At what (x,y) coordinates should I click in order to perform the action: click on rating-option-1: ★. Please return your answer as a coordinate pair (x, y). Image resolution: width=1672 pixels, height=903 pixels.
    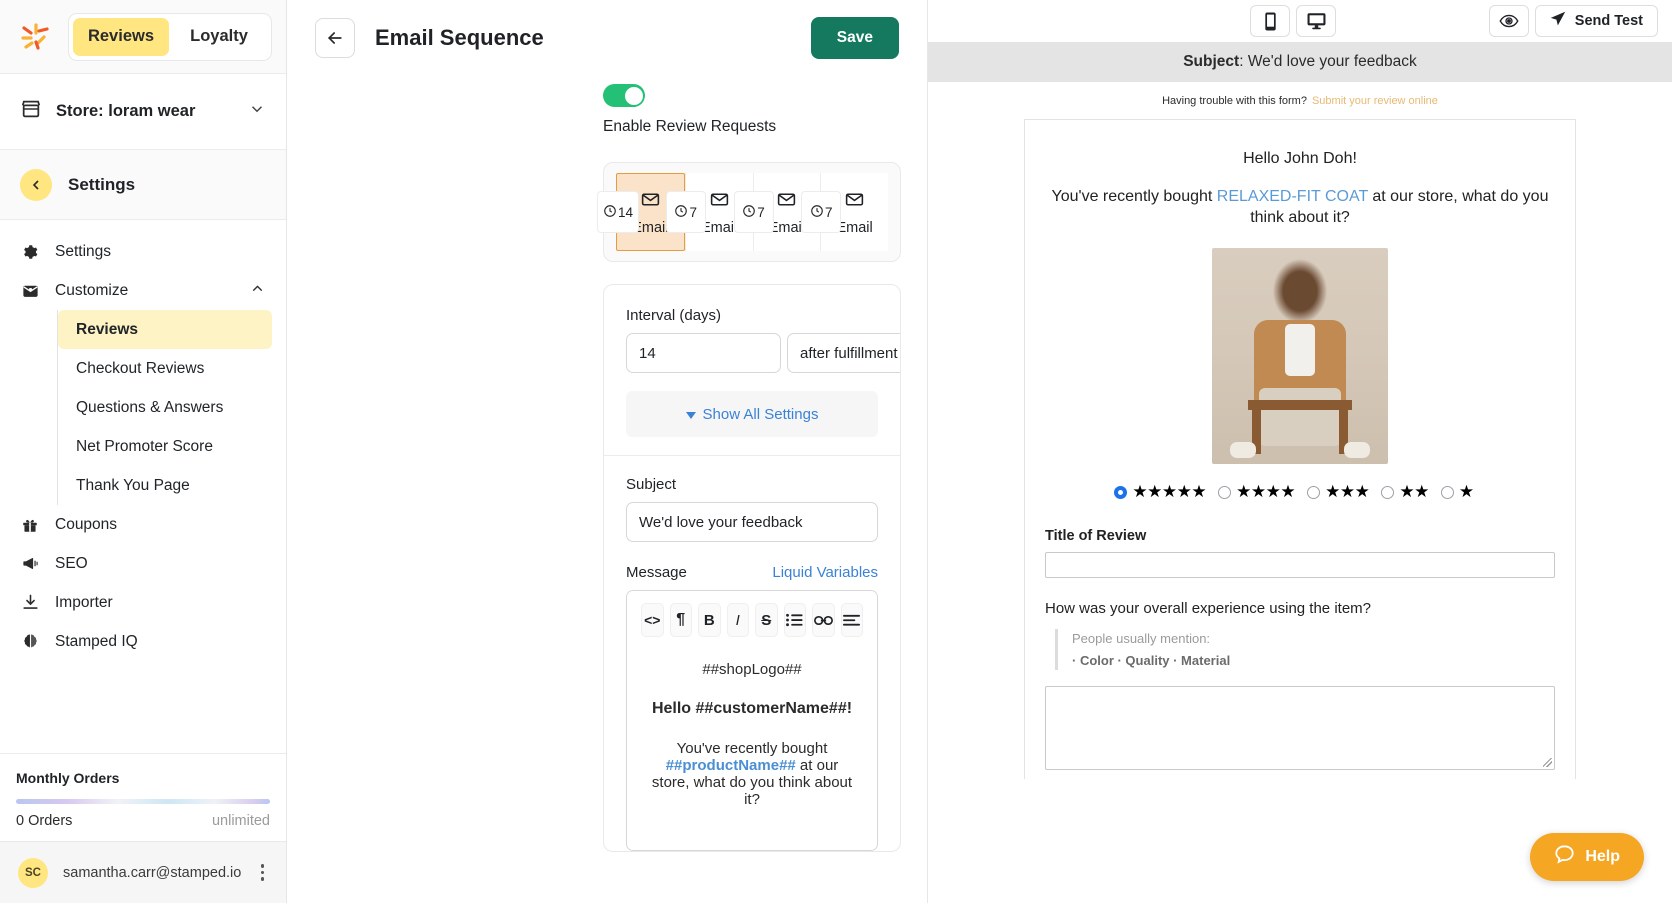
    Looking at the image, I should click on (1457, 492).